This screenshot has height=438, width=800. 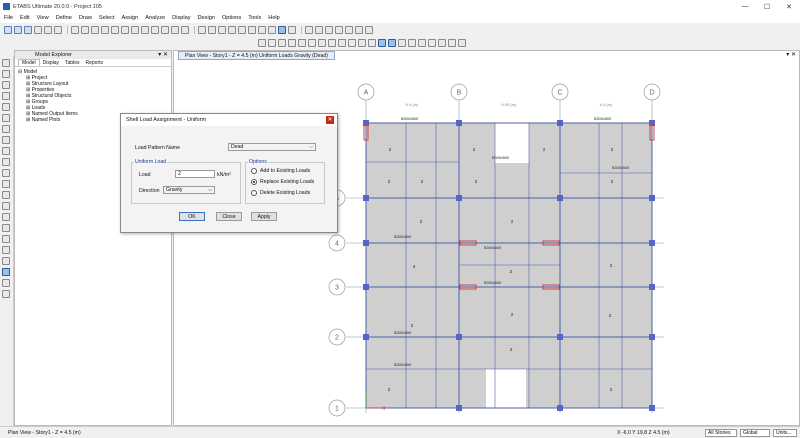 What do you see at coordinates (6, 239) in the screenshot?
I see `snap-ends-tool-icon` at bounding box center [6, 239].